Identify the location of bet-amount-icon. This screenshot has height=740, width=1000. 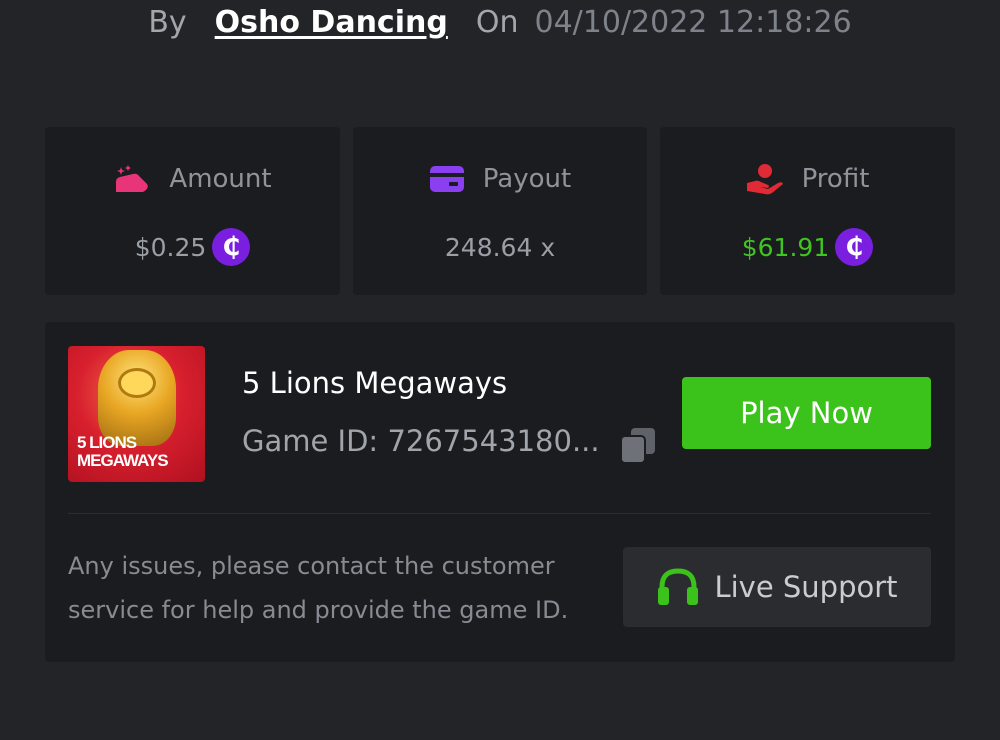
(132, 178).